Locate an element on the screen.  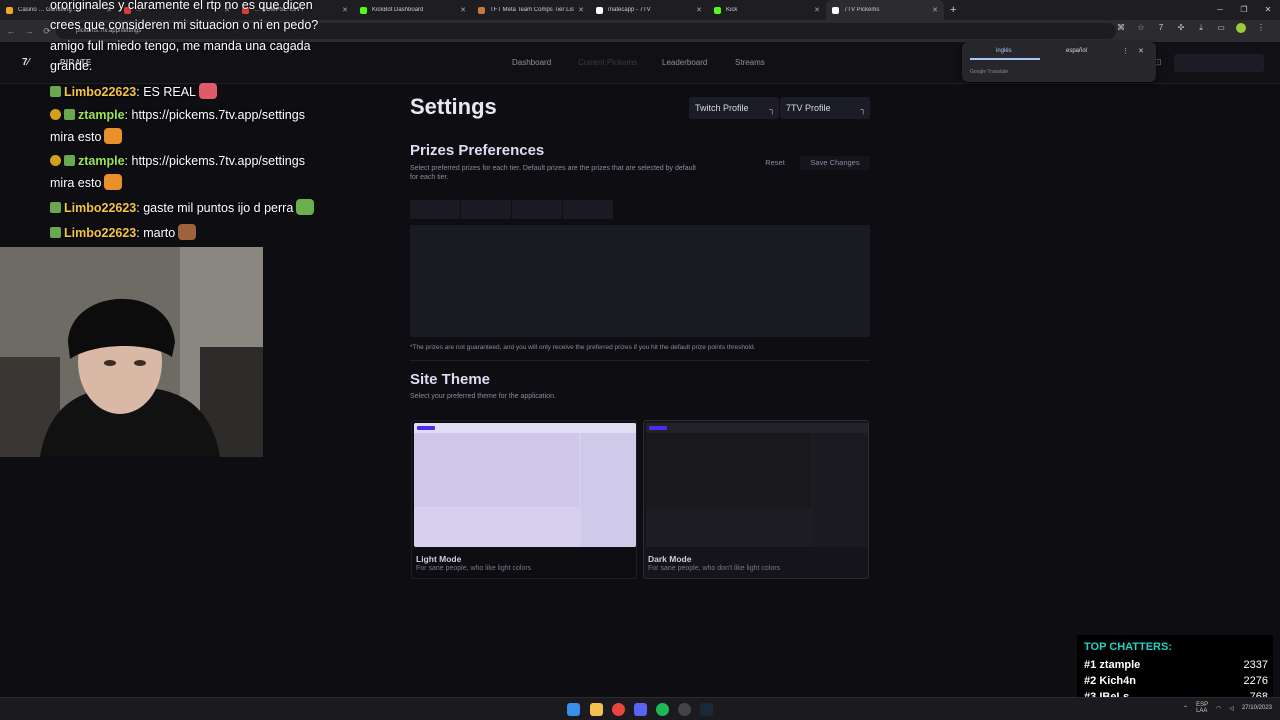
tray-chevron-icon: ⌃ is located at coordinates (1185, 708).